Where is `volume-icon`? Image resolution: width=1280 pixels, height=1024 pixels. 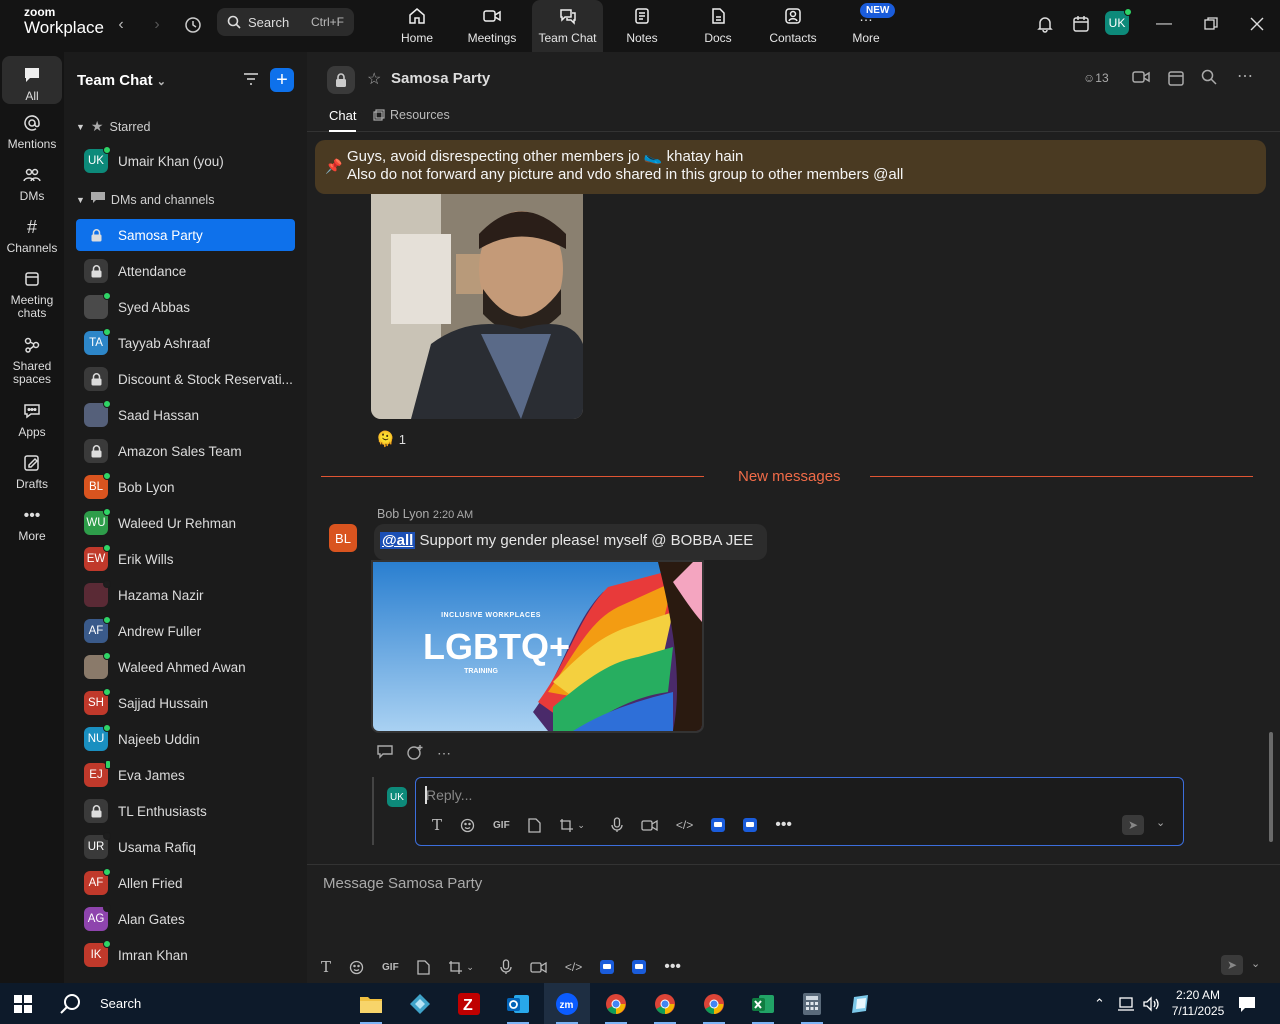 volume-icon is located at coordinates (1151, 1003).